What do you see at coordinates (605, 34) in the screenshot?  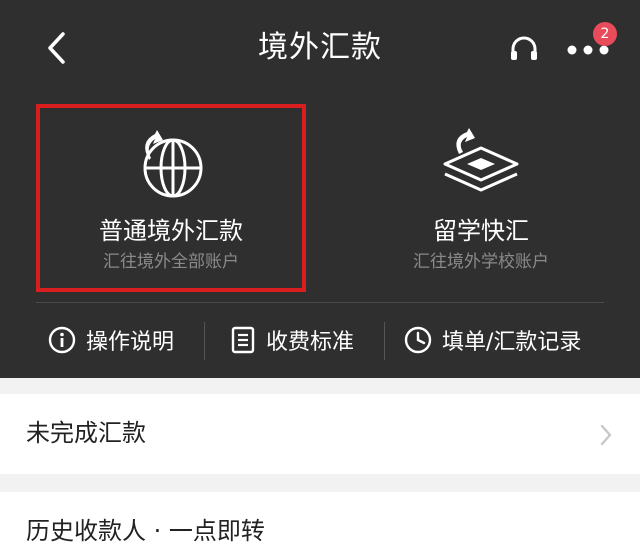 I see `notification-badge: 2` at bounding box center [605, 34].